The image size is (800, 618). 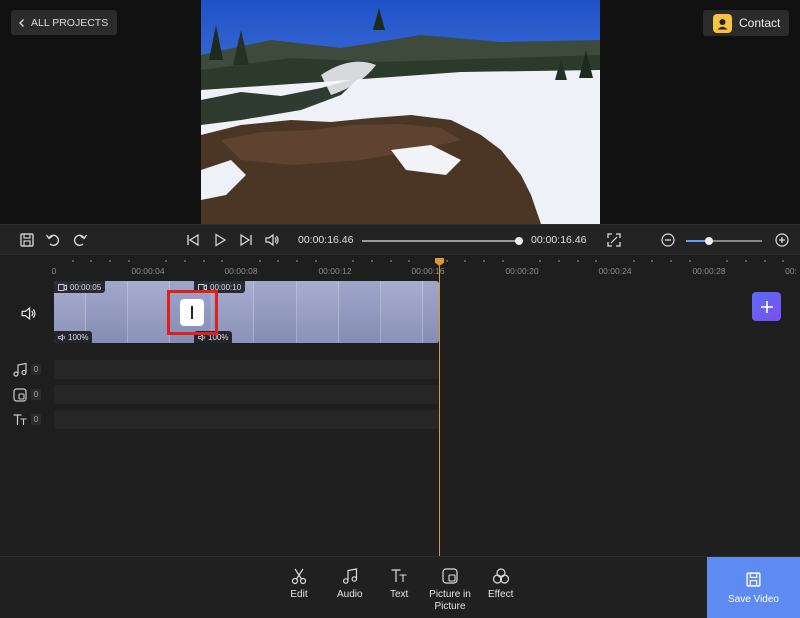 What do you see at coordinates (53, 240) in the screenshot?
I see `undo-icon` at bounding box center [53, 240].